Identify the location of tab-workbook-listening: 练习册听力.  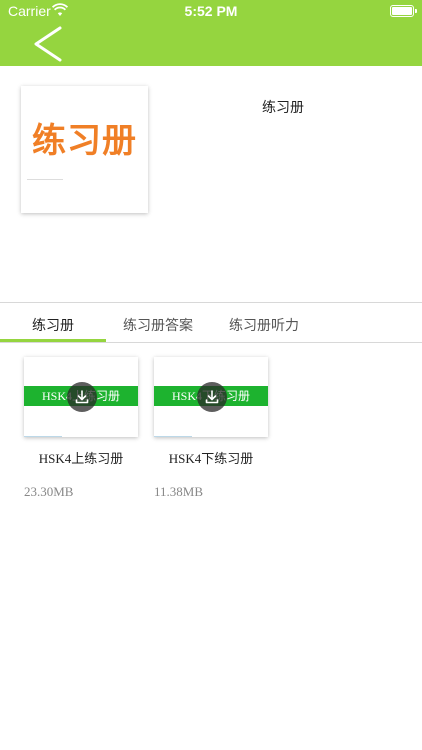
(264, 325).